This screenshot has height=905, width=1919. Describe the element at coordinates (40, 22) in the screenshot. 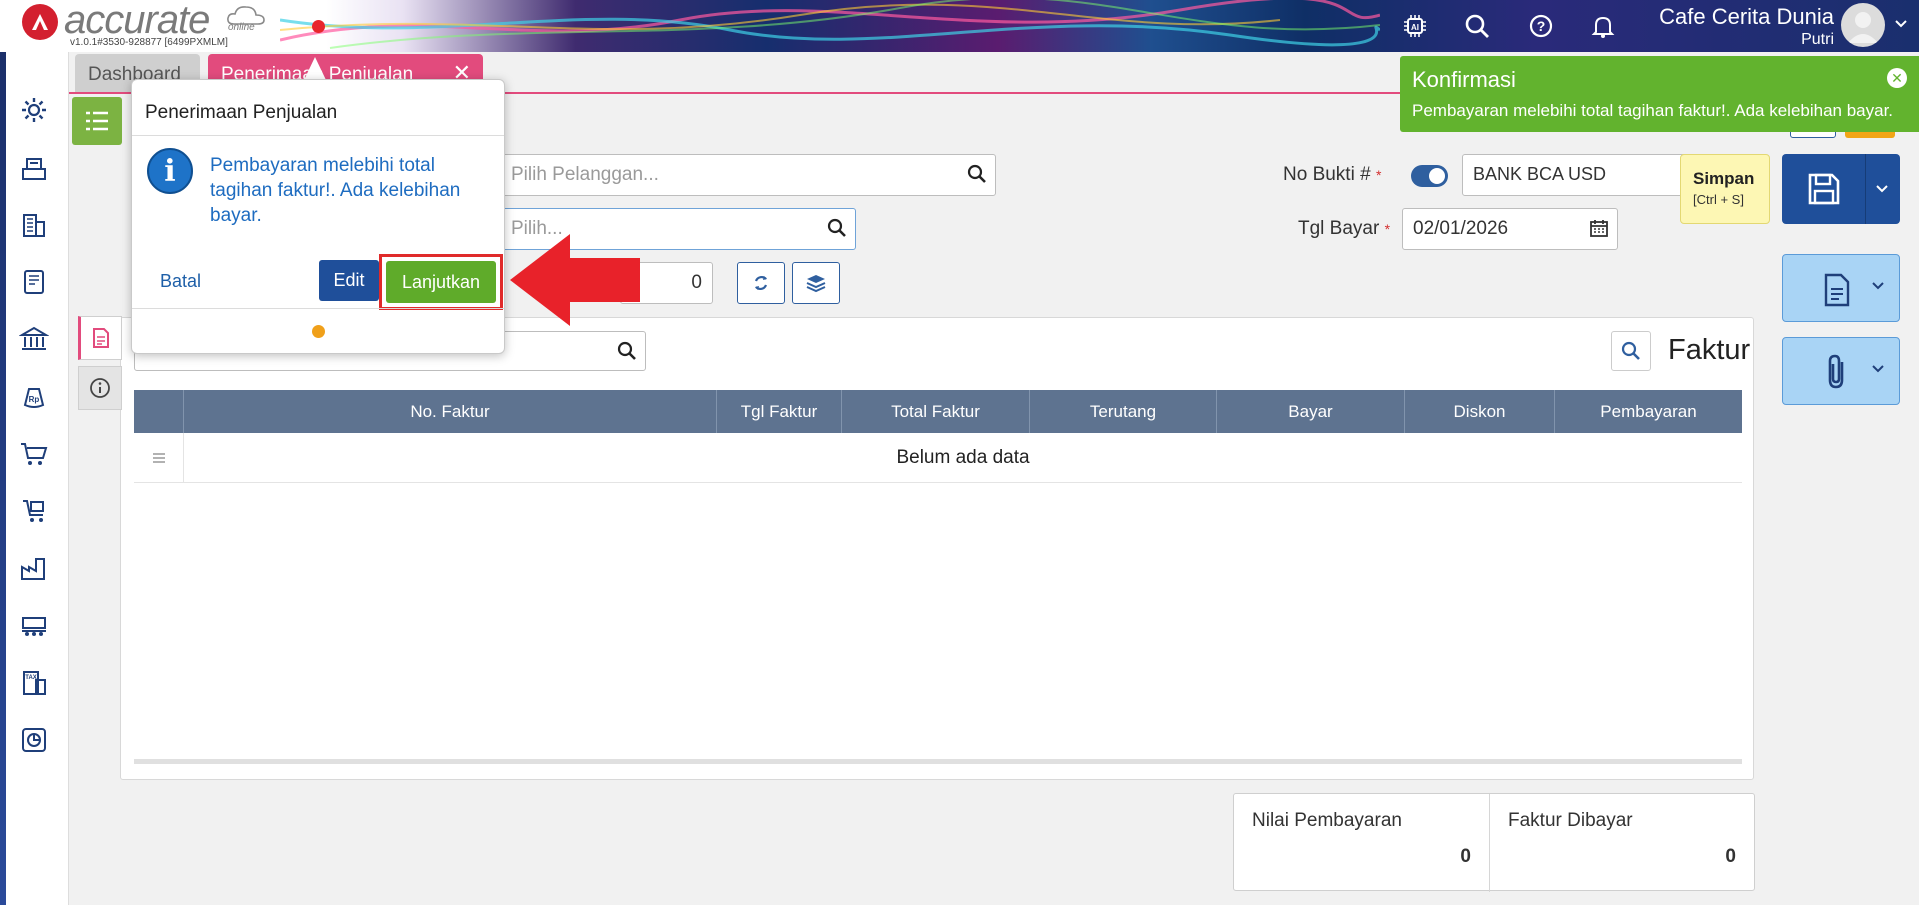

I see `accurate-logo-icon` at that location.